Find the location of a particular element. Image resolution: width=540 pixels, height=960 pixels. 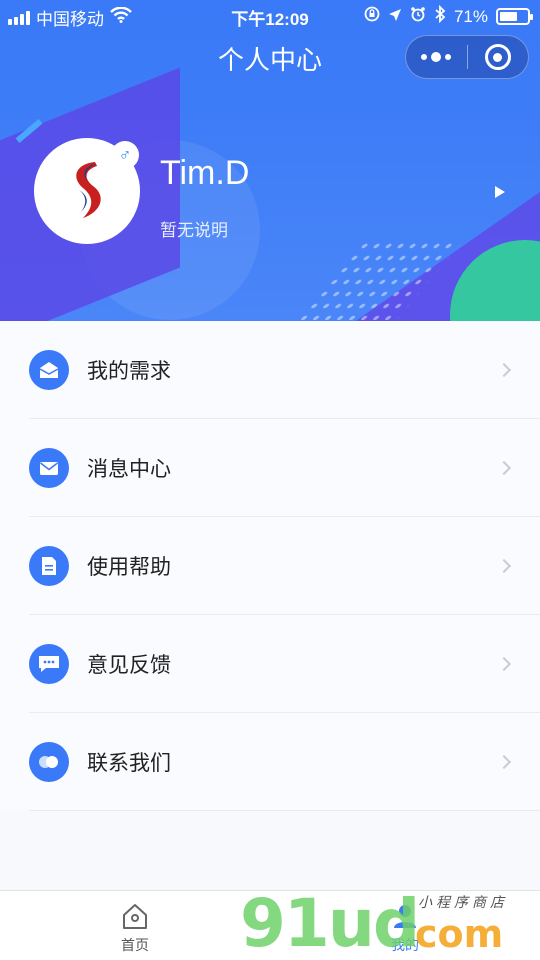

more-options-button is located at coordinates (436, 57).